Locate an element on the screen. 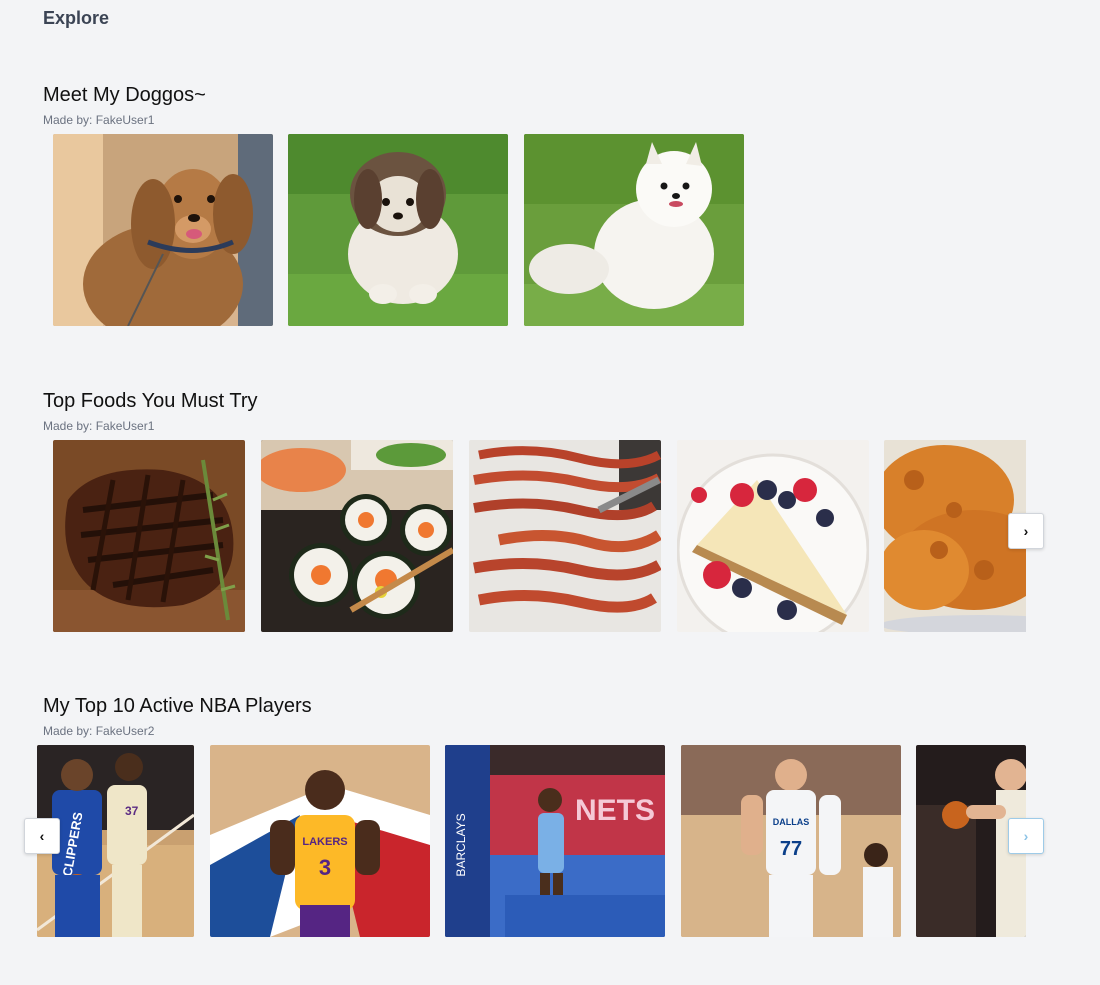 The height and width of the screenshot is (985, 1100). section-title: Top Foods You Must Try is located at coordinates (150, 401).